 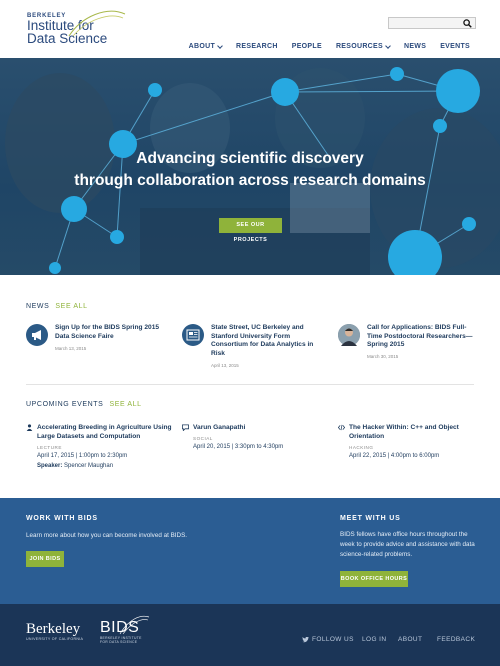 What do you see at coordinates (49, 447) in the screenshot?
I see `event-type: LECTURE` at bounding box center [49, 447].